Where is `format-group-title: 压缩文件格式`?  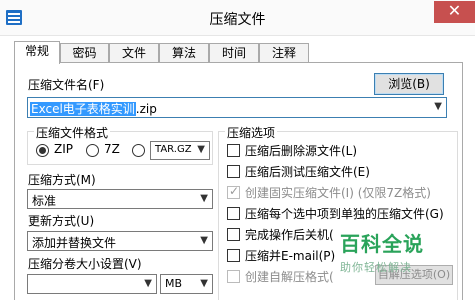 format-group-title: 压缩文件格式 is located at coordinates (72, 132).